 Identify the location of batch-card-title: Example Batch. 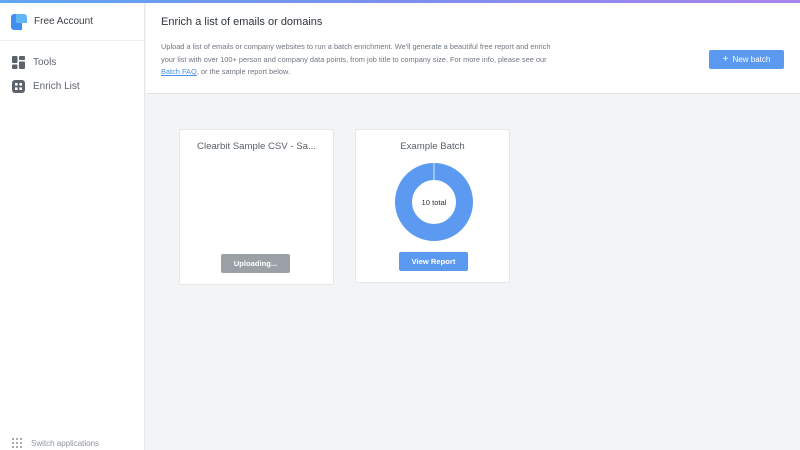
(432, 146).